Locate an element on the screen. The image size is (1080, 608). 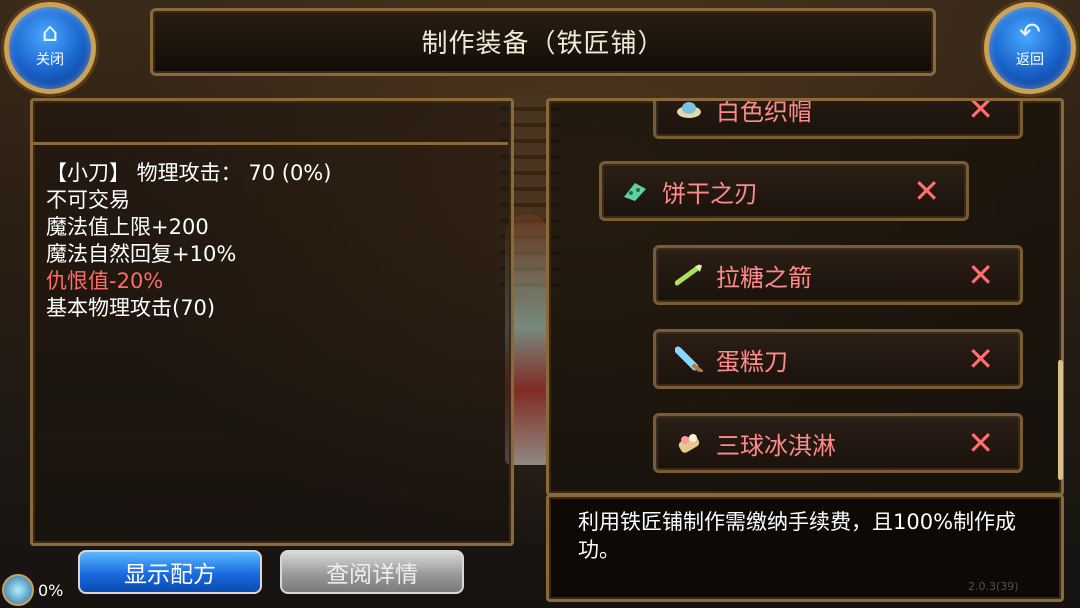
stat-hatred: 仇恨值-20% is located at coordinates (105, 281).